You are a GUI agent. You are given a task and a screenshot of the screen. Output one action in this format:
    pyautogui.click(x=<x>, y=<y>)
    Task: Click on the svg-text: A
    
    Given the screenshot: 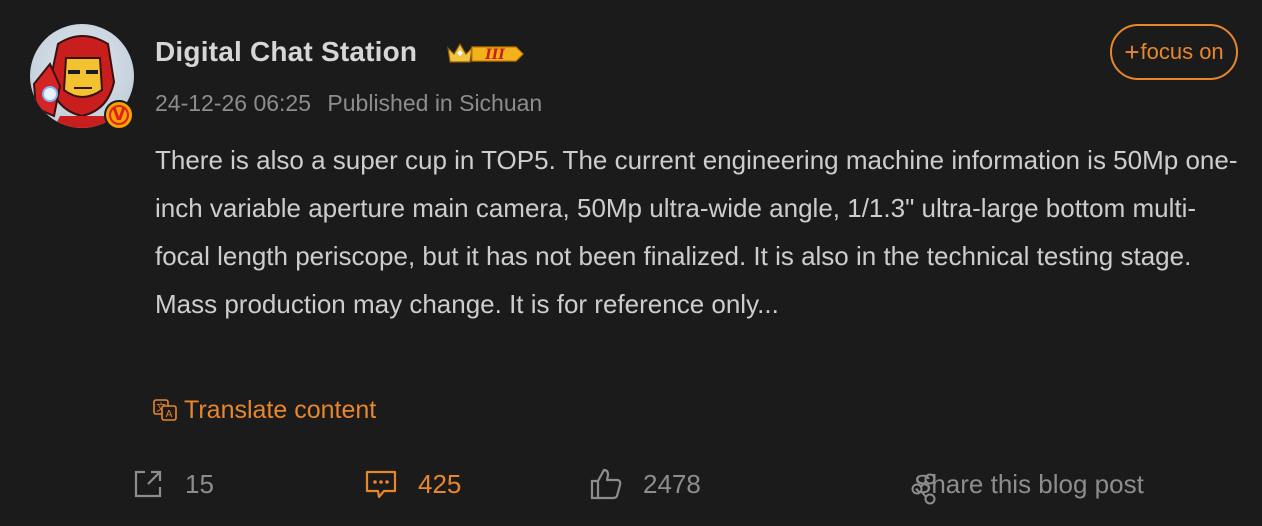 What is the action you would take?
    pyautogui.click(x=169, y=414)
    